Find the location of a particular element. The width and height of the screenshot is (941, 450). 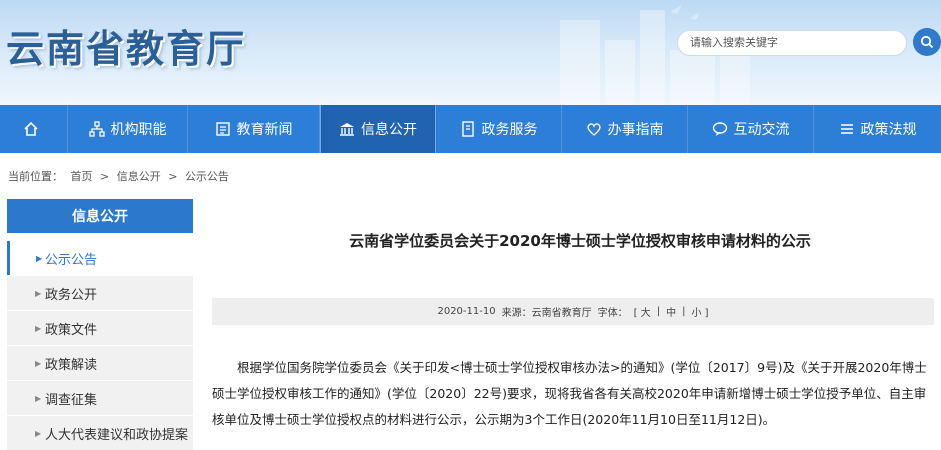

sidebar-item-label: 政策解读 is located at coordinates (71, 365).